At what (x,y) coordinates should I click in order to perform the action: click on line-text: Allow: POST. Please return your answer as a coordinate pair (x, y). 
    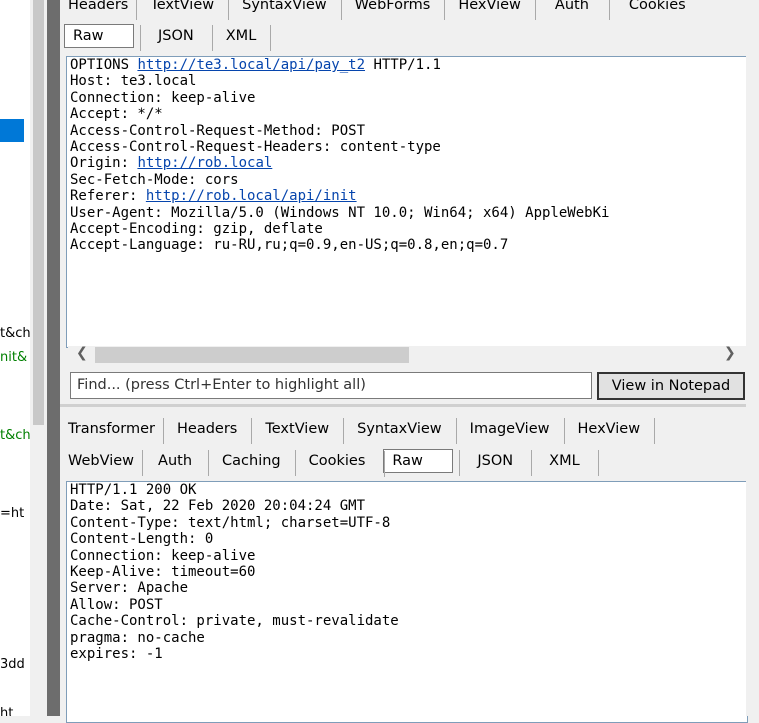
    Looking at the image, I should click on (116, 604).